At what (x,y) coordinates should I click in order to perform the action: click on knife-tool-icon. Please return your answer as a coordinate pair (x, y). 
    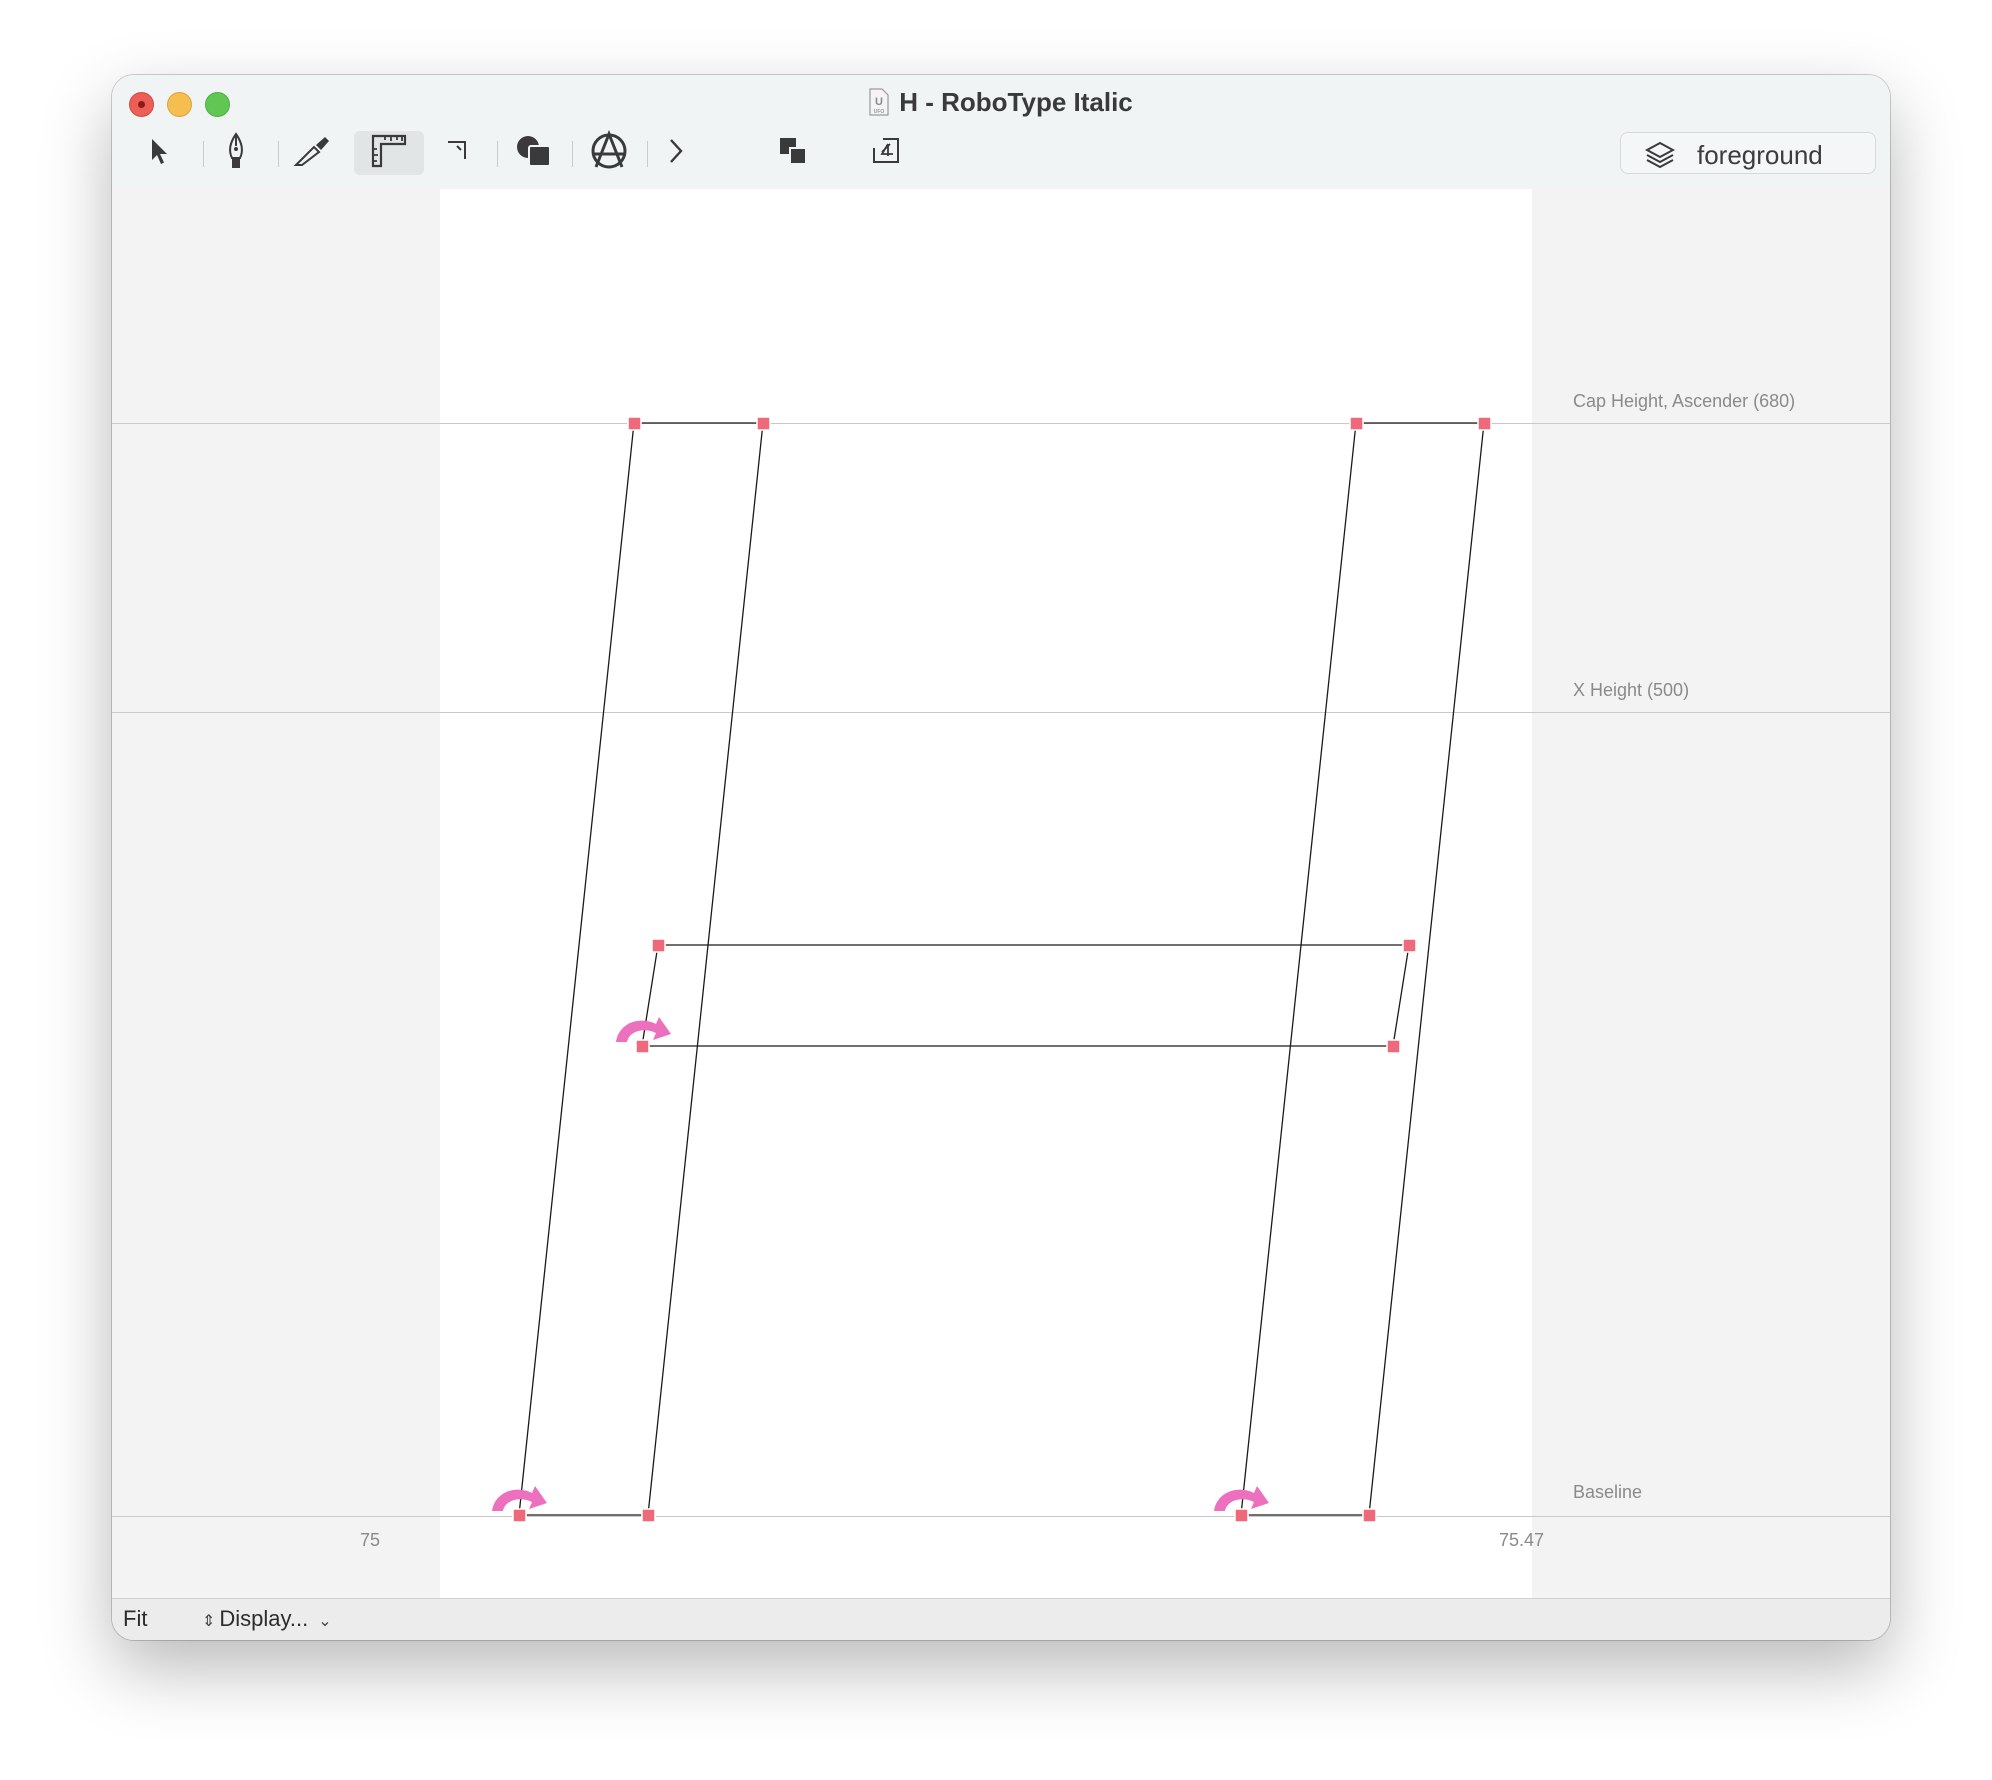
    Looking at the image, I should click on (312, 153).